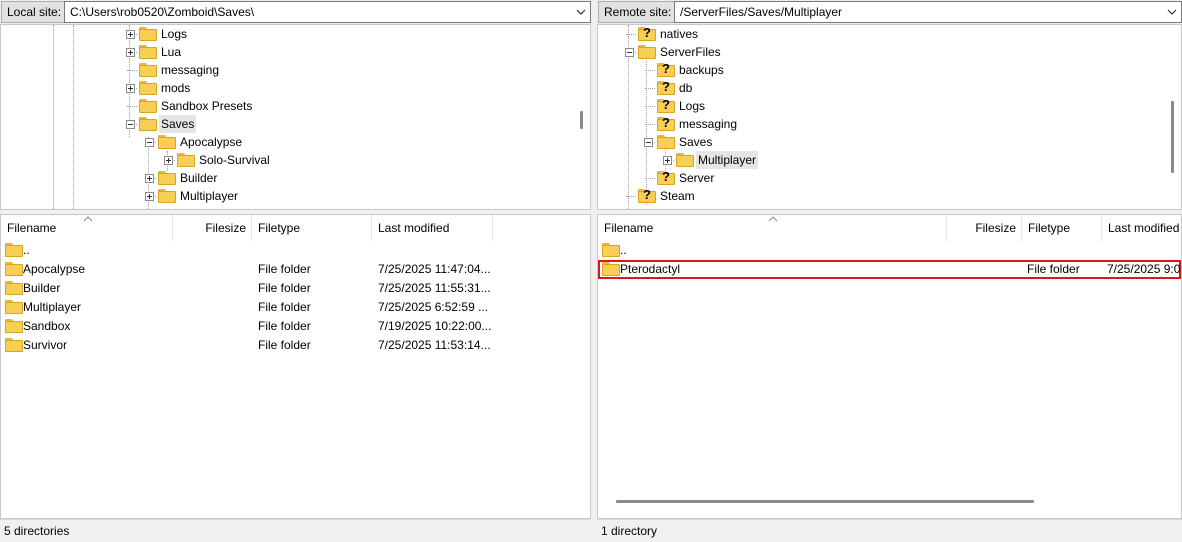  I want to click on remote-tree-item: ? Logs, so click(878, 106).